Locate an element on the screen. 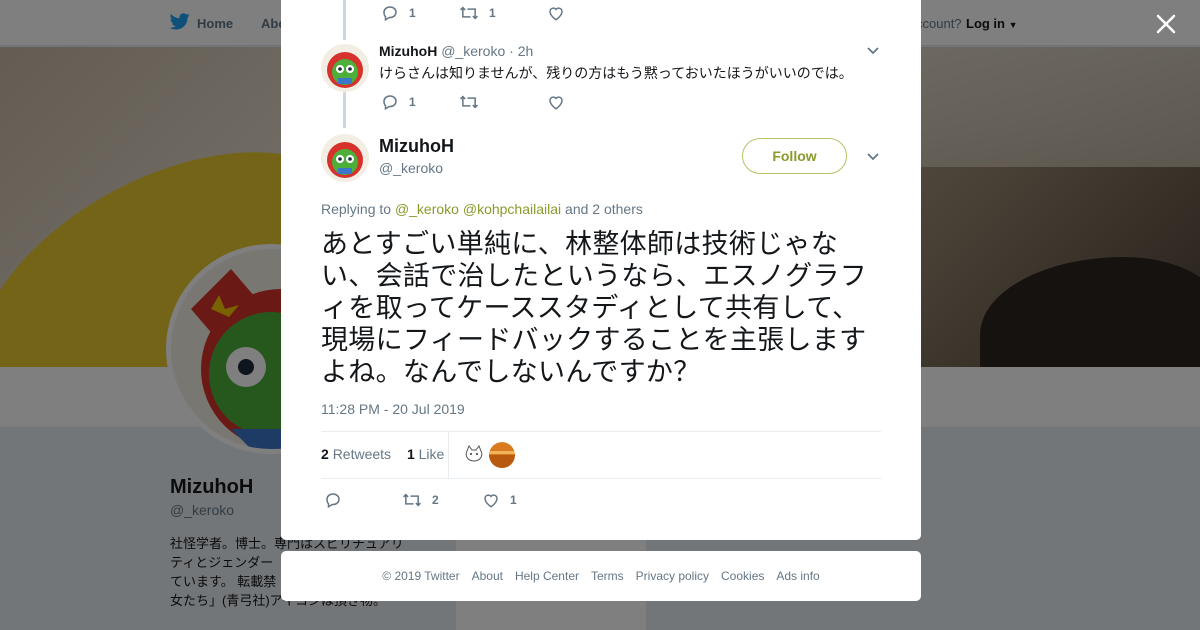  mention-link: @kohpchailailai is located at coordinates (512, 209).